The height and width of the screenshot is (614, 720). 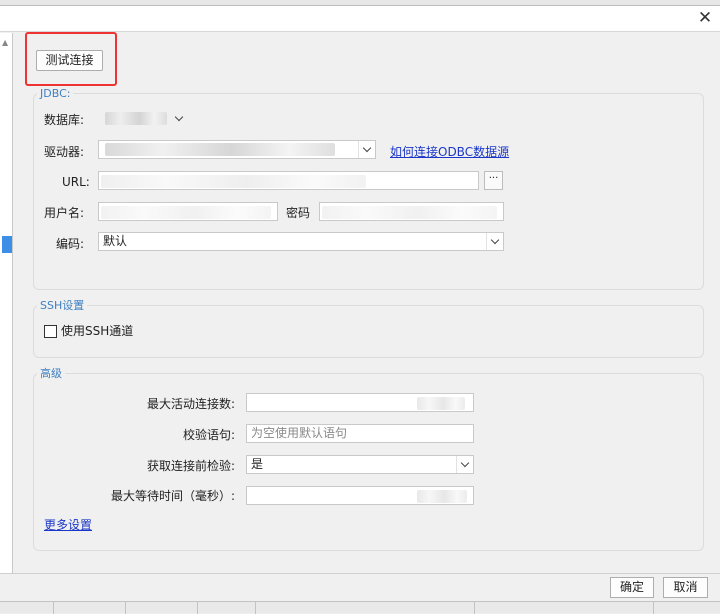 I want to click on test-before-borrow-select: 是, so click(x=360, y=464).